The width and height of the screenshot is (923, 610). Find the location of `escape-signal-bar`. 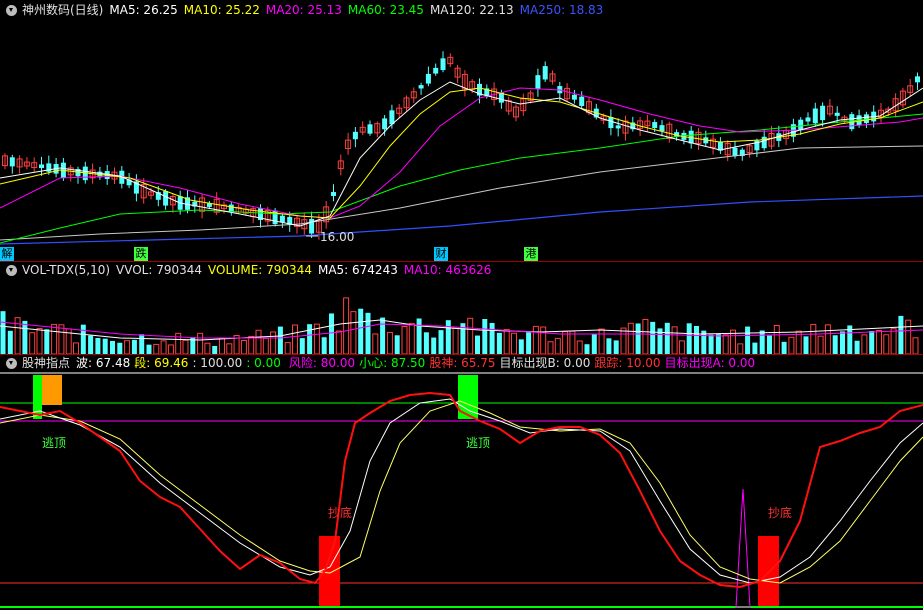

escape-signal-bar is located at coordinates (52, 390).